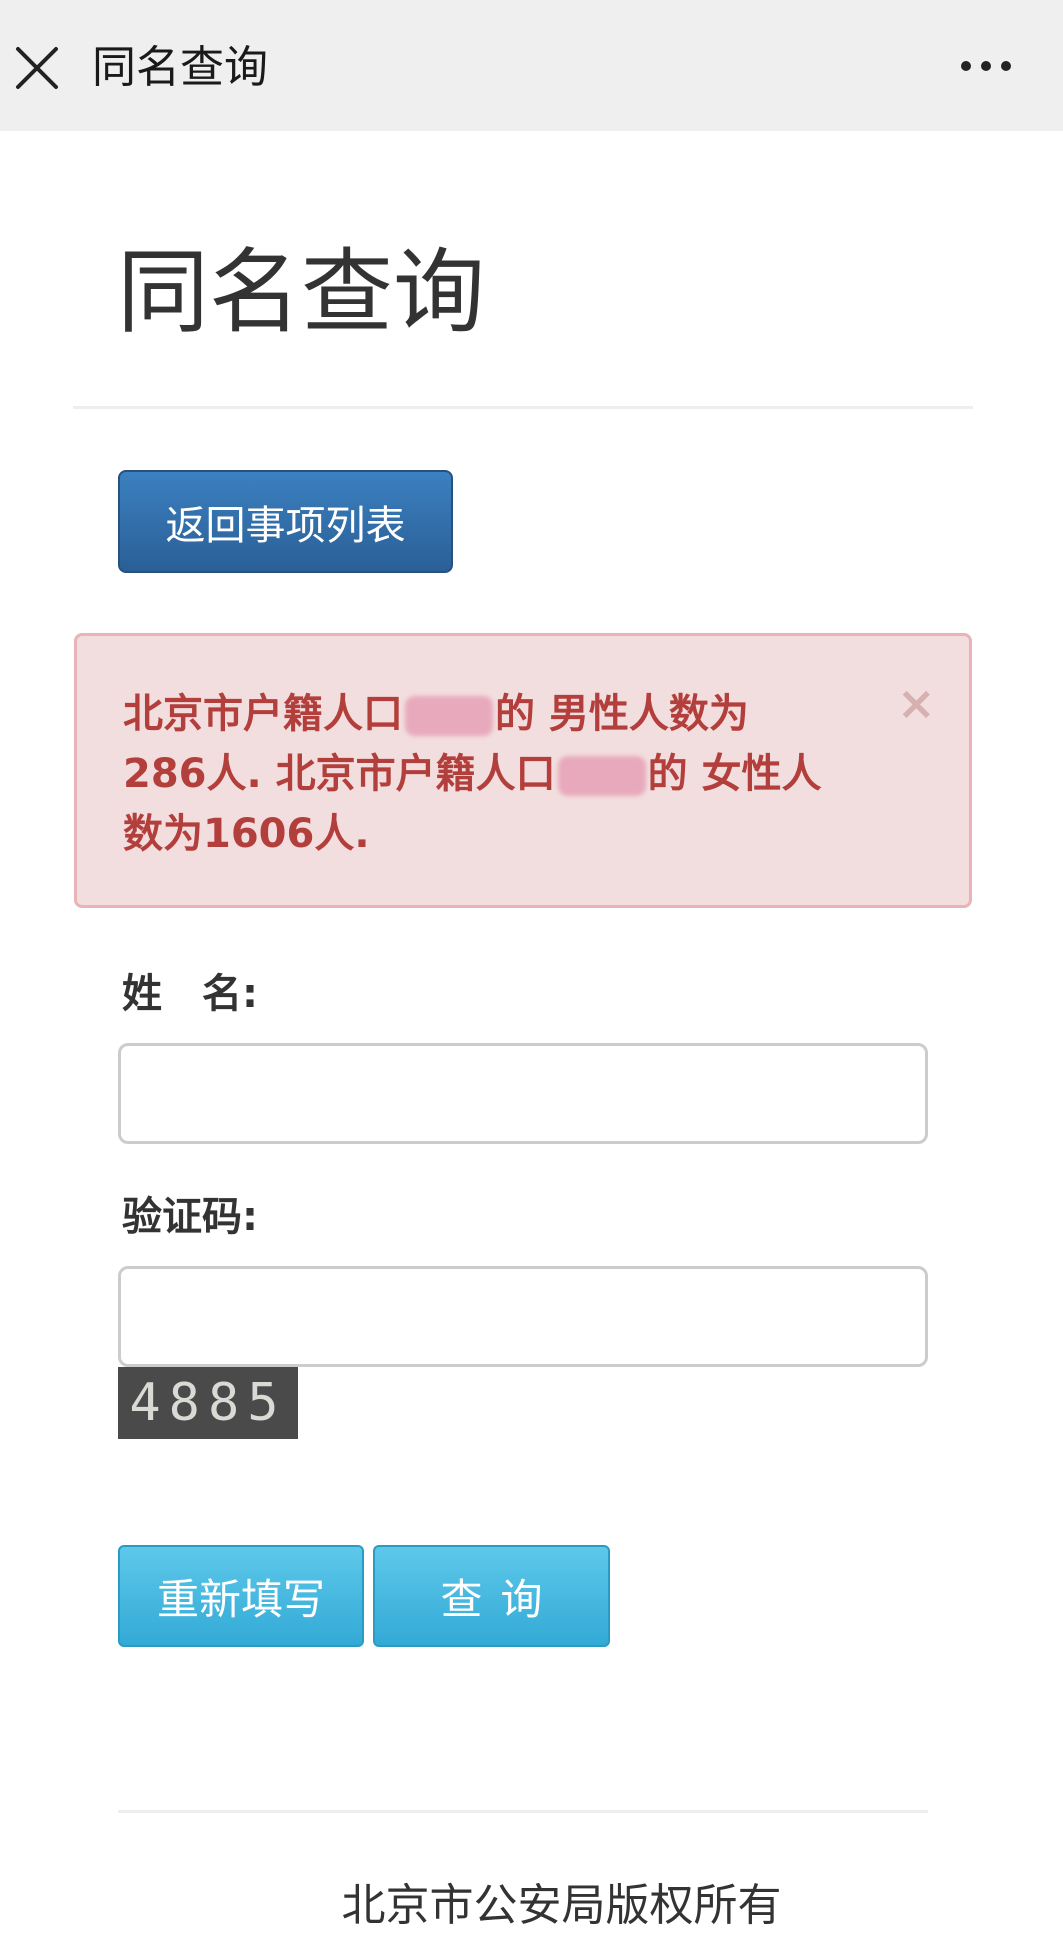 Image resolution: width=1063 pixels, height=1953 pixels. Describe the element at coordinates (986, 66) in the screenshot. I see `more-options-icon` at that location.